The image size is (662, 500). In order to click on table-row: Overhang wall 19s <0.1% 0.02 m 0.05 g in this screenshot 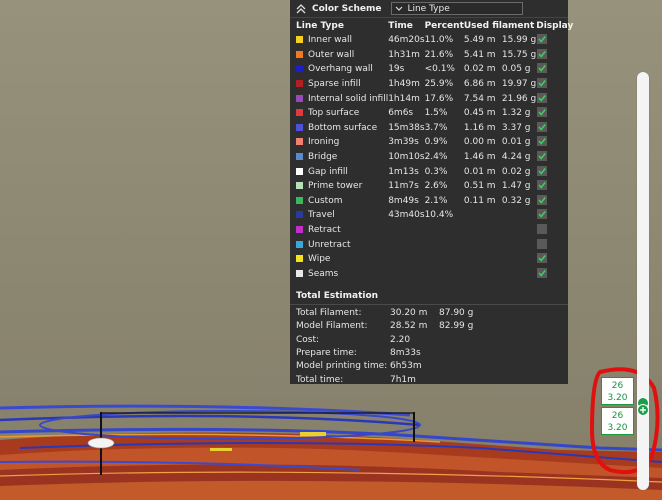, I will do `click(434, 69)`.